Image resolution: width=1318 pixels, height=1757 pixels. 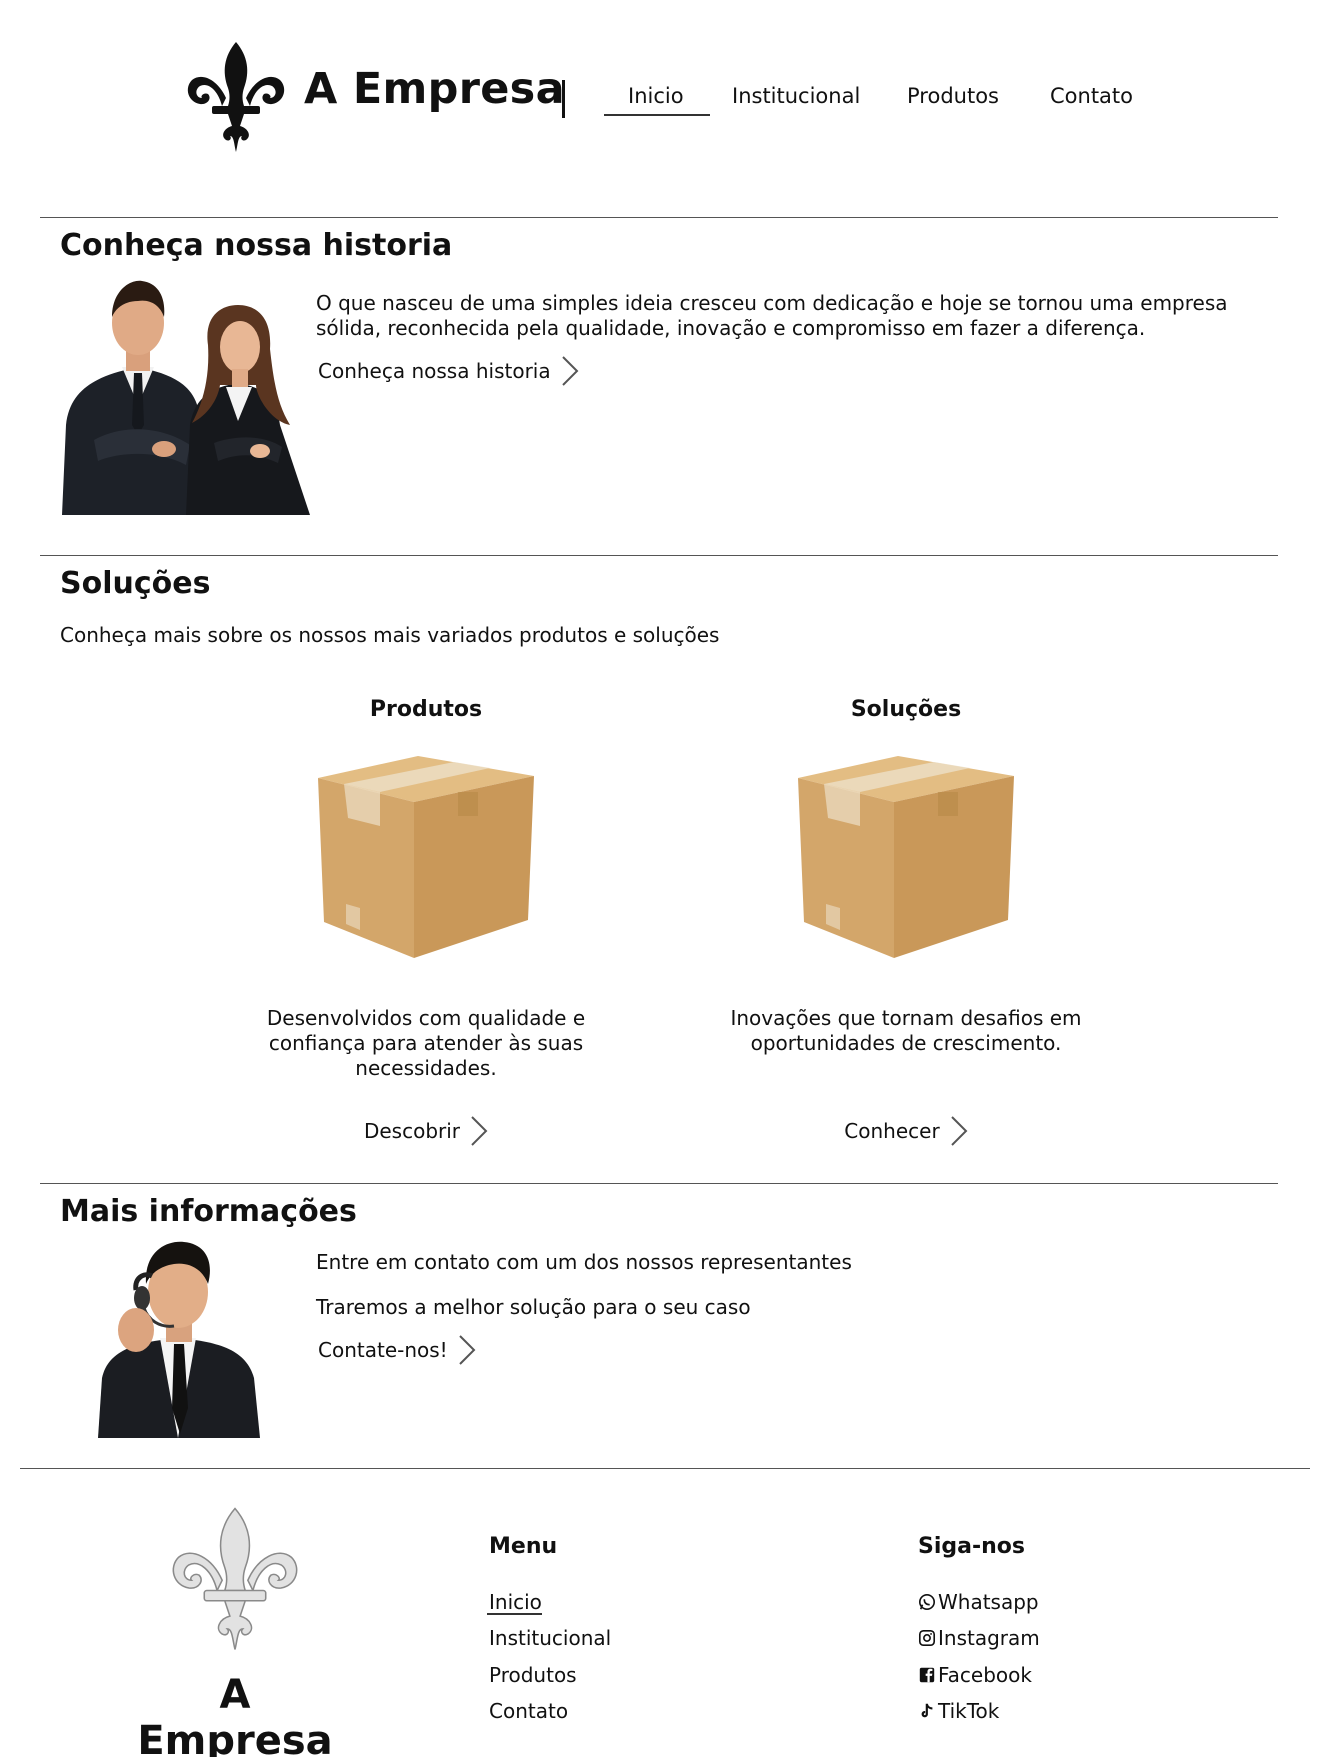 I want to click on contact-us-link-label: Contate-nos!, so click(x=383, y=1350).